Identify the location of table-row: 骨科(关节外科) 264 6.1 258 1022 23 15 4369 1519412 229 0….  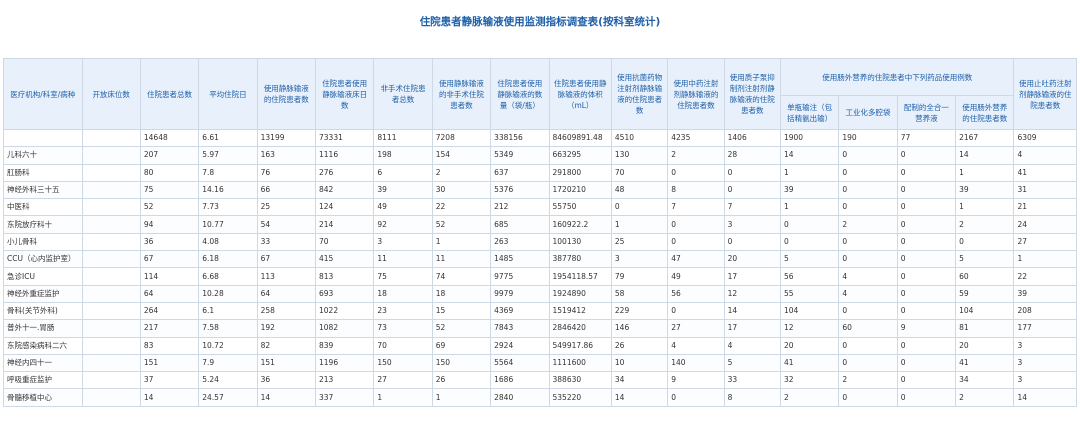
(540, 311).